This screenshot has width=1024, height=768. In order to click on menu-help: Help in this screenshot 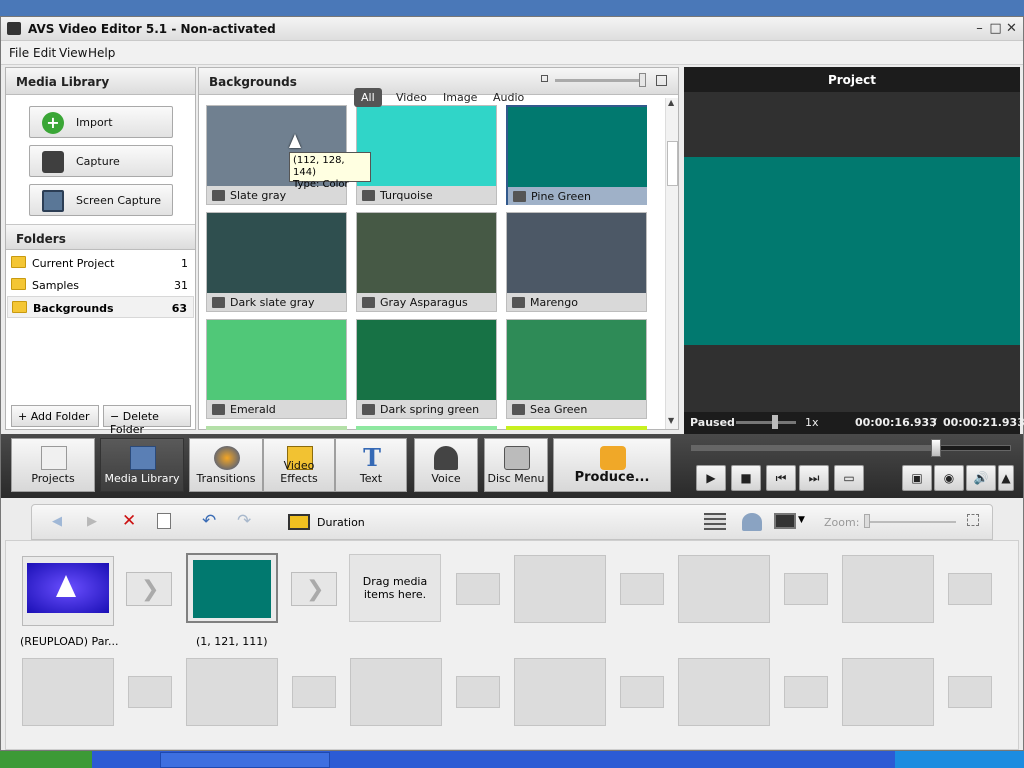, I will do `click(101, 53)`.